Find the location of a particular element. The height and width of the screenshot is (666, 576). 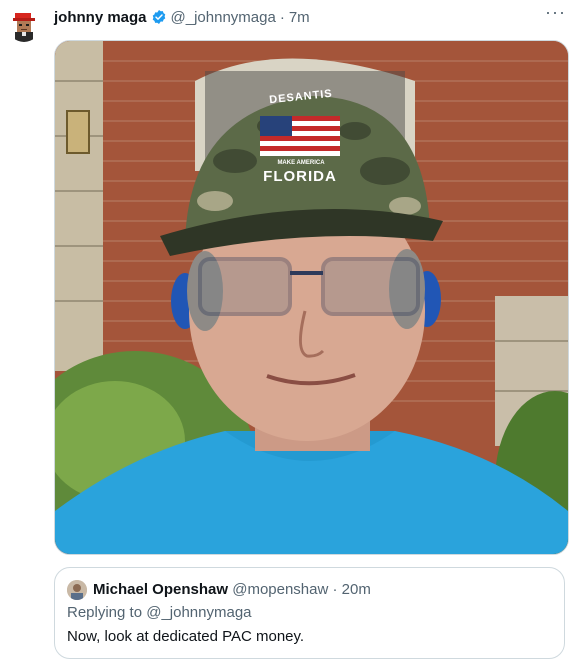

pixel-avatar-icon is located at coordinates (24, 26).